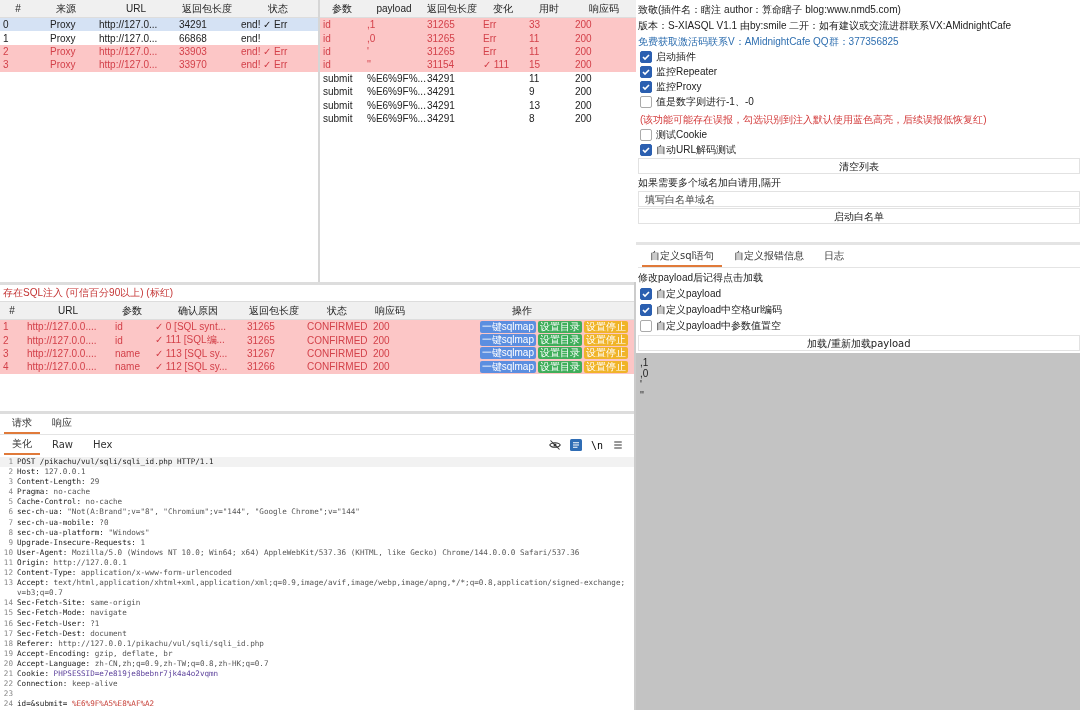 The image size is (1080, 710). I want to click on table-cell-text: 1, so click(6, 38).